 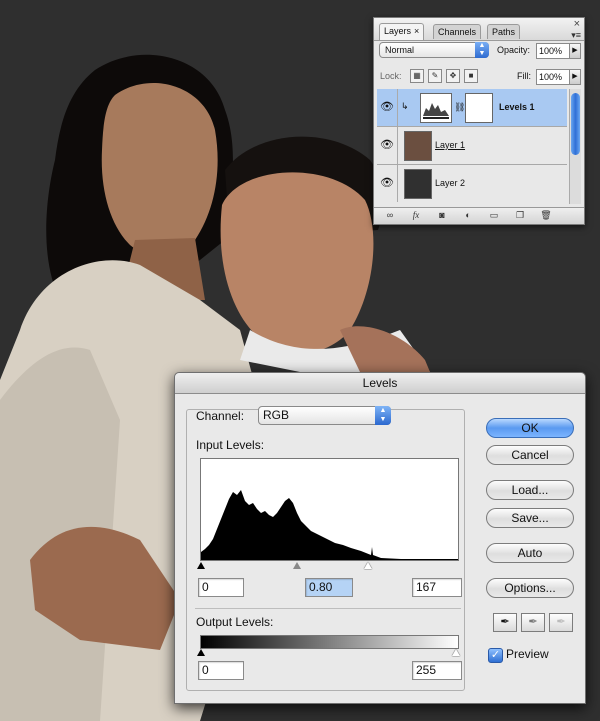 I want to click on lock-transparency-icon: ▦, so click(x=417, y=76).